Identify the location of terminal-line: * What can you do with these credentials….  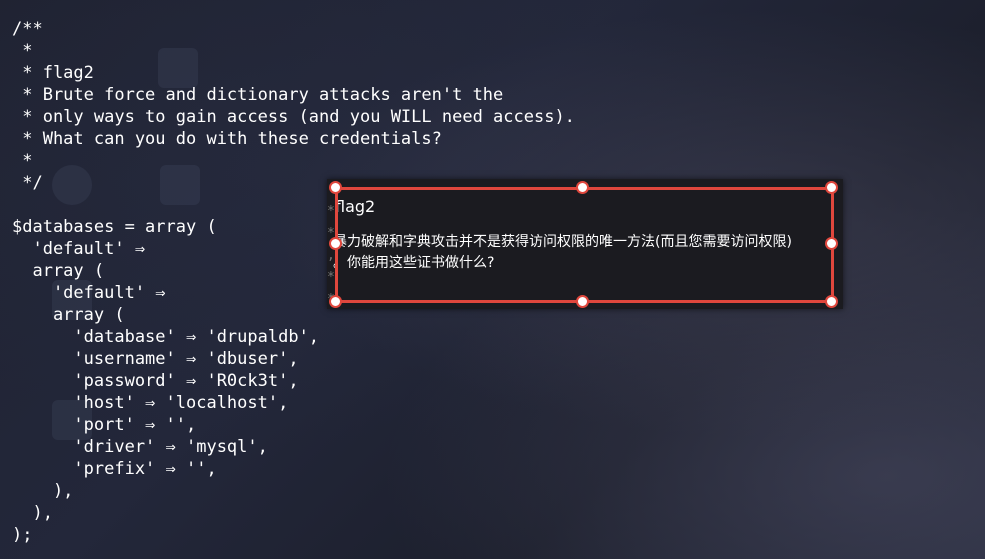
(227, 139).